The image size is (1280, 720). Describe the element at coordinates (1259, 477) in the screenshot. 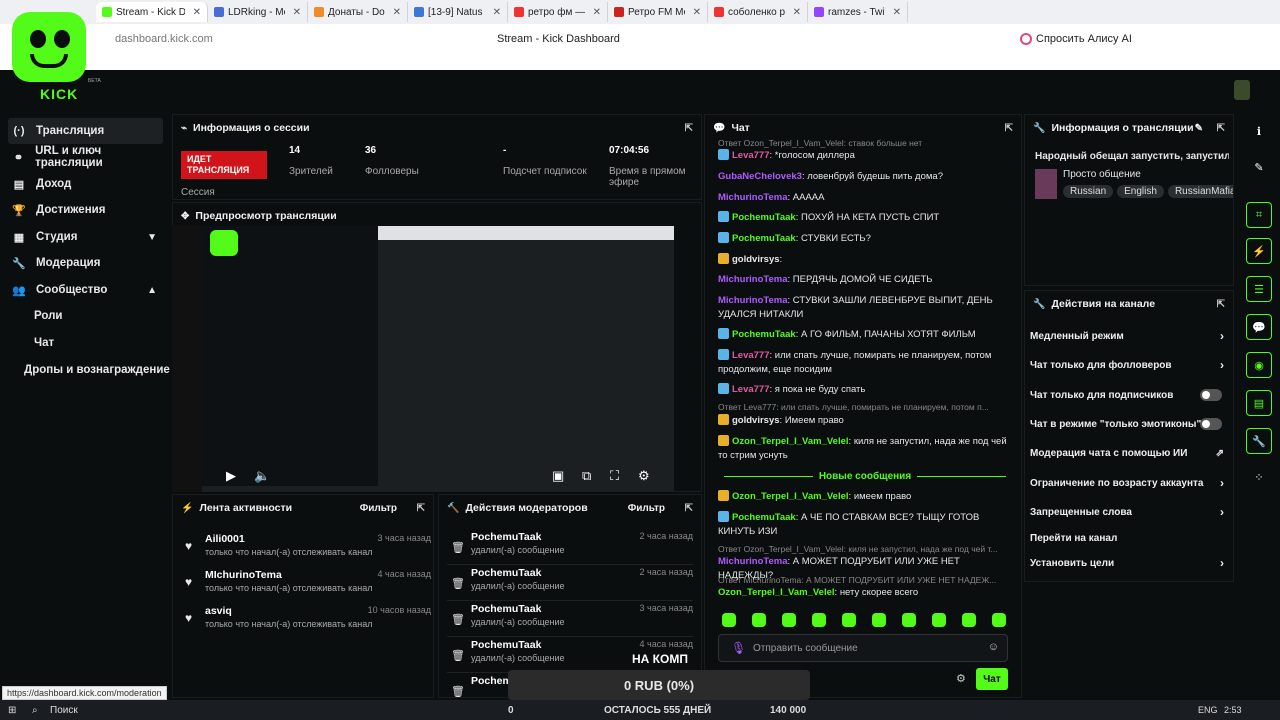

I see `apps-icon: ⁘` at that location.